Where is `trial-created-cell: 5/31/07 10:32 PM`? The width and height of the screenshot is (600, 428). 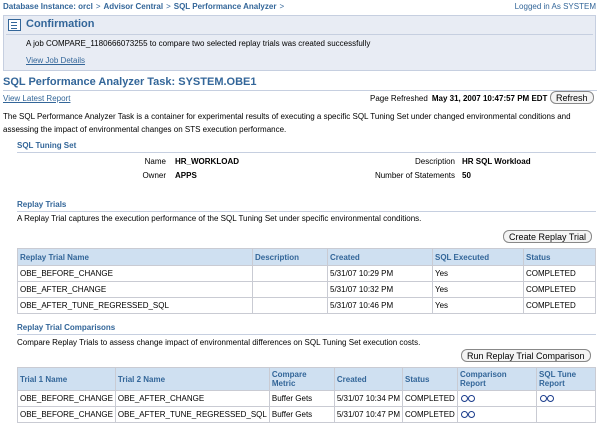 trial-created-cell: 5/31/07 10:32 PM is located at coordinates (380, 289).